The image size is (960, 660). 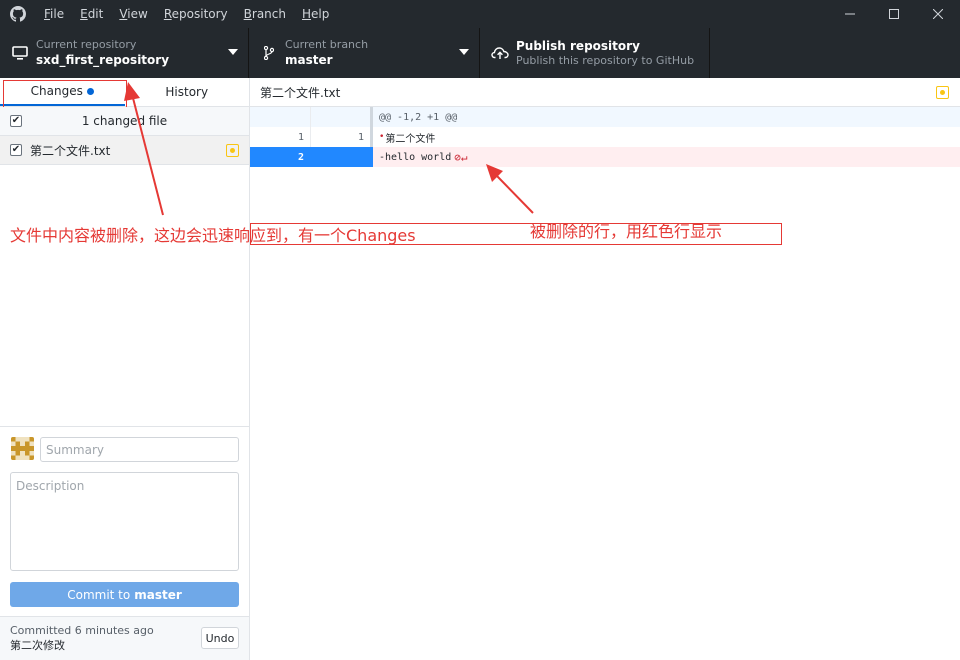 I want to click on avatar, so click(x=22, y=448).